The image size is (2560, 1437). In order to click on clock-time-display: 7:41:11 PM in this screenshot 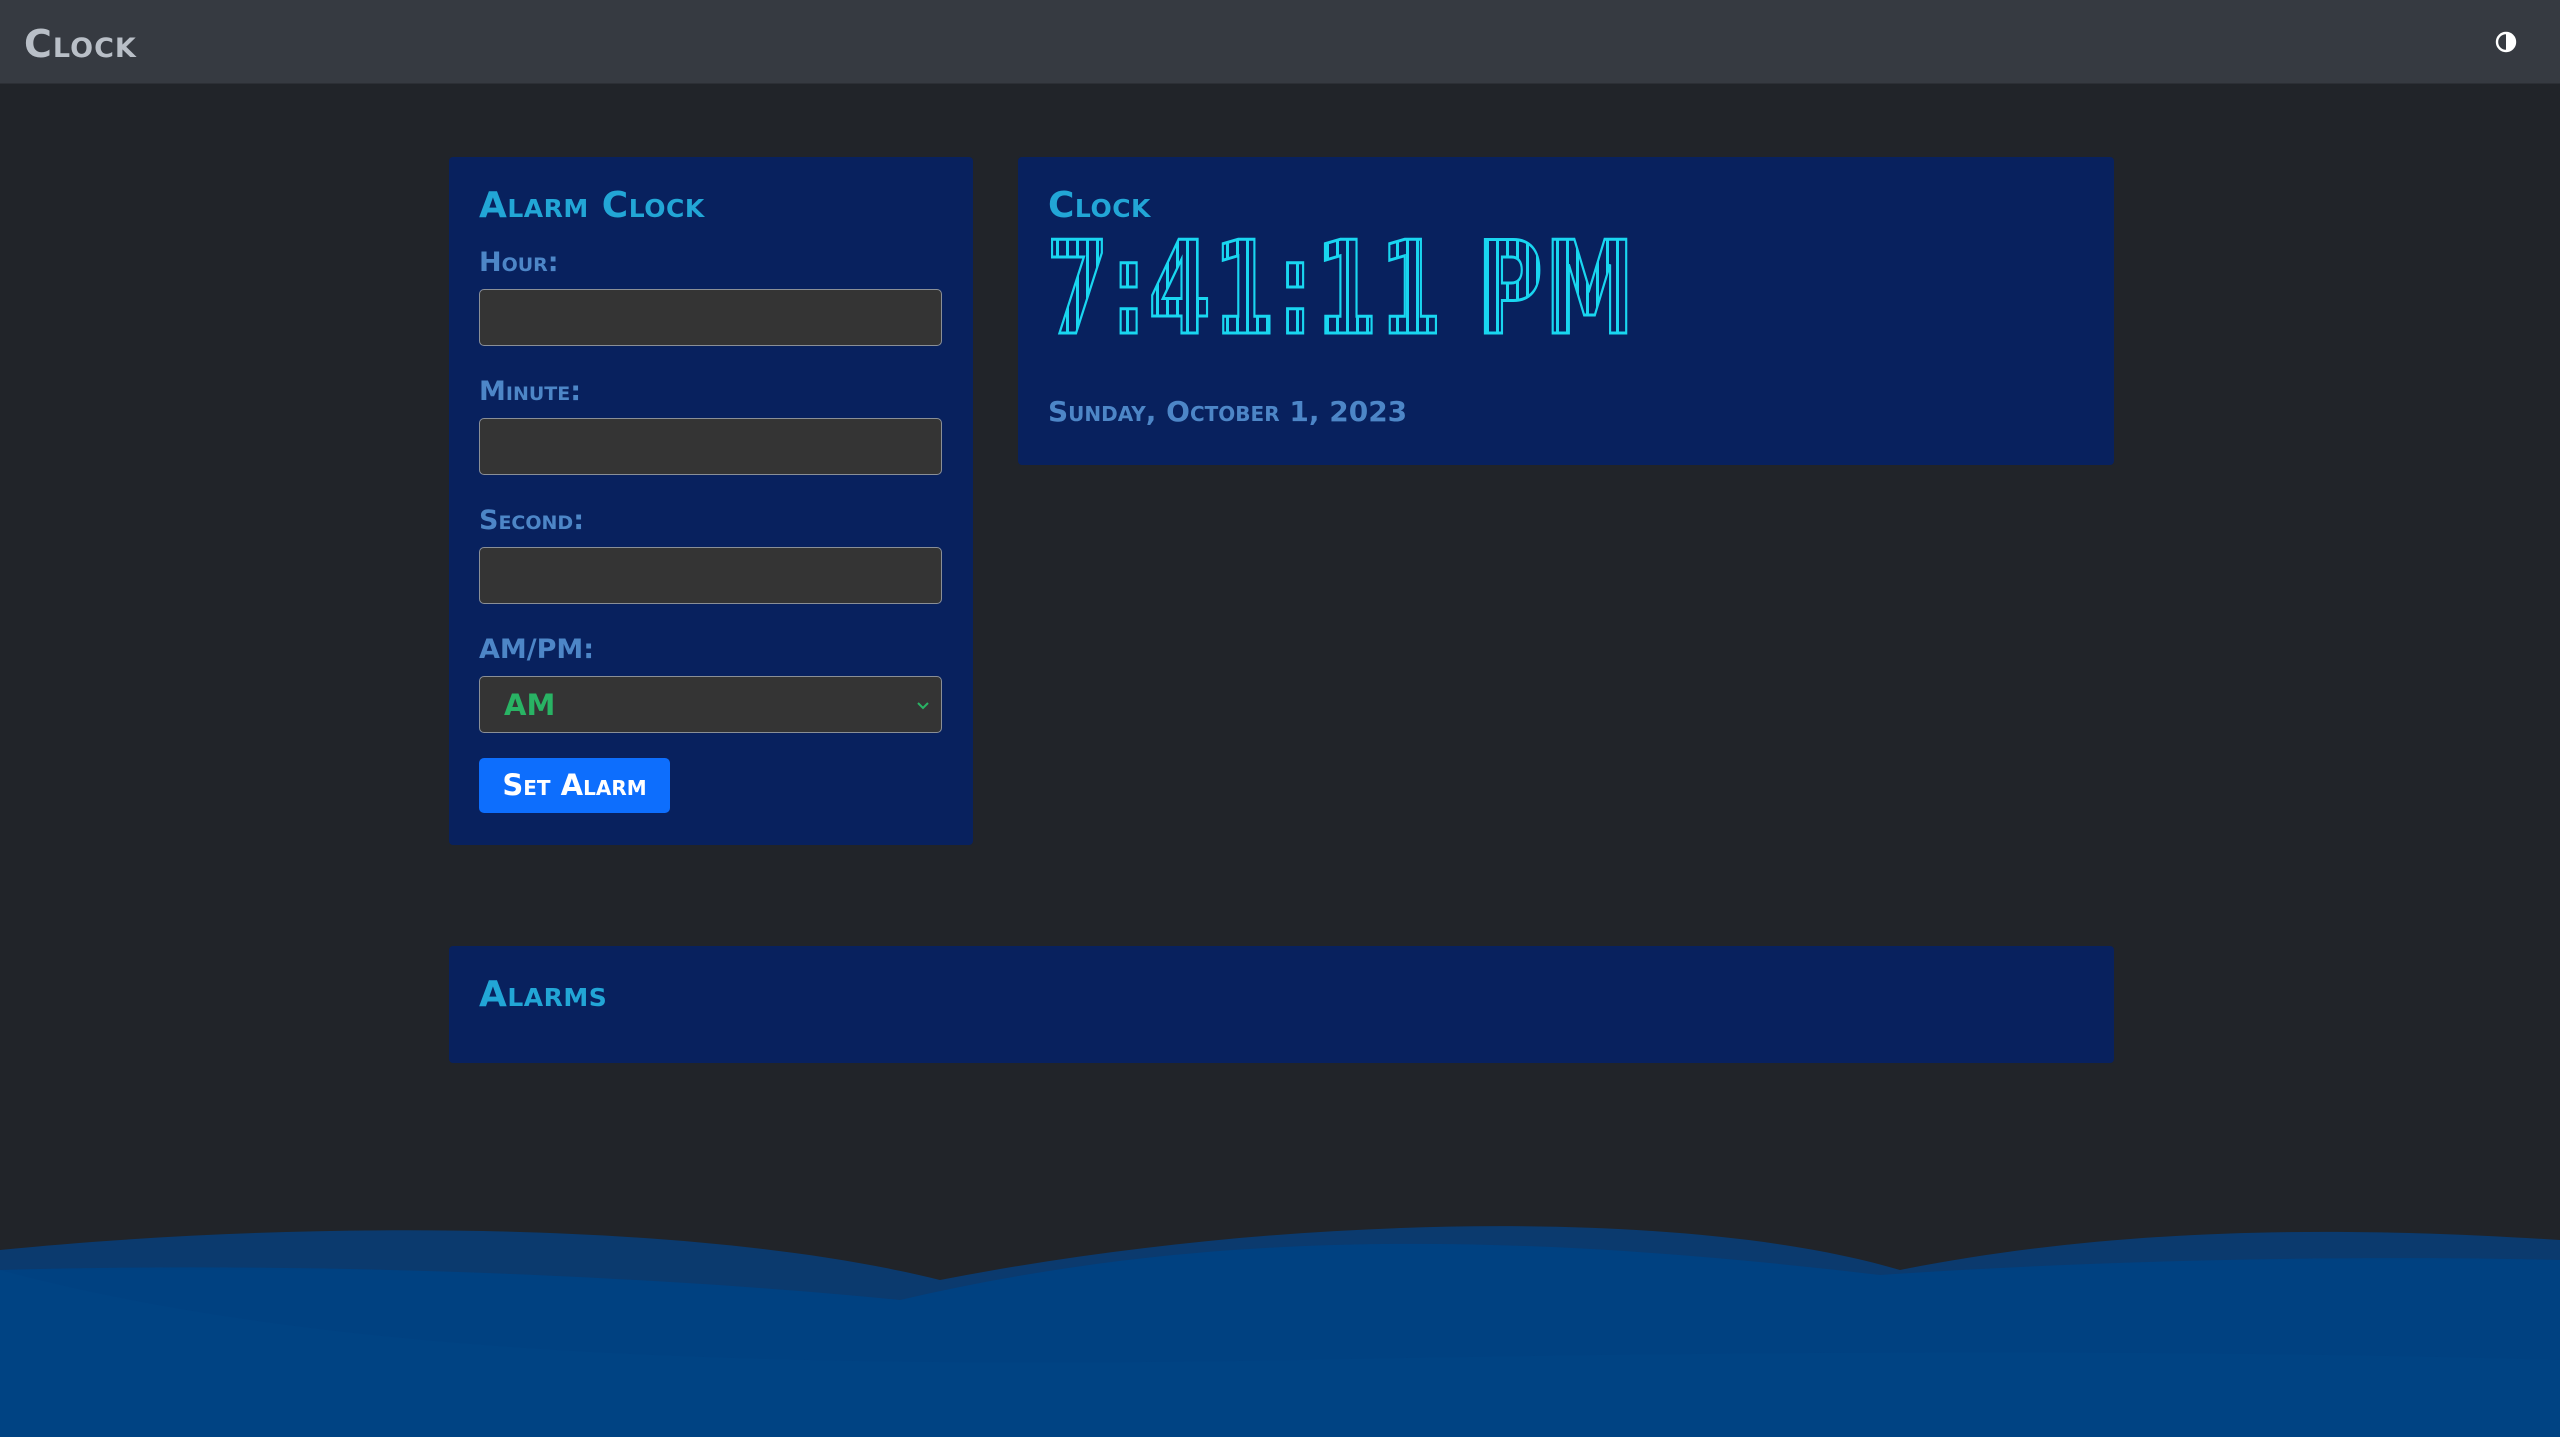, I will do `click(1341, 293)`.